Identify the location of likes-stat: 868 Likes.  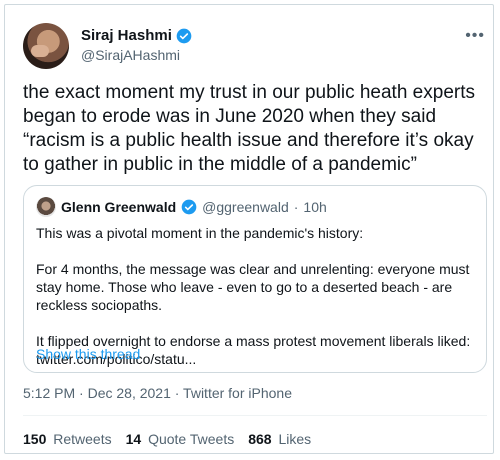
(279, 439).